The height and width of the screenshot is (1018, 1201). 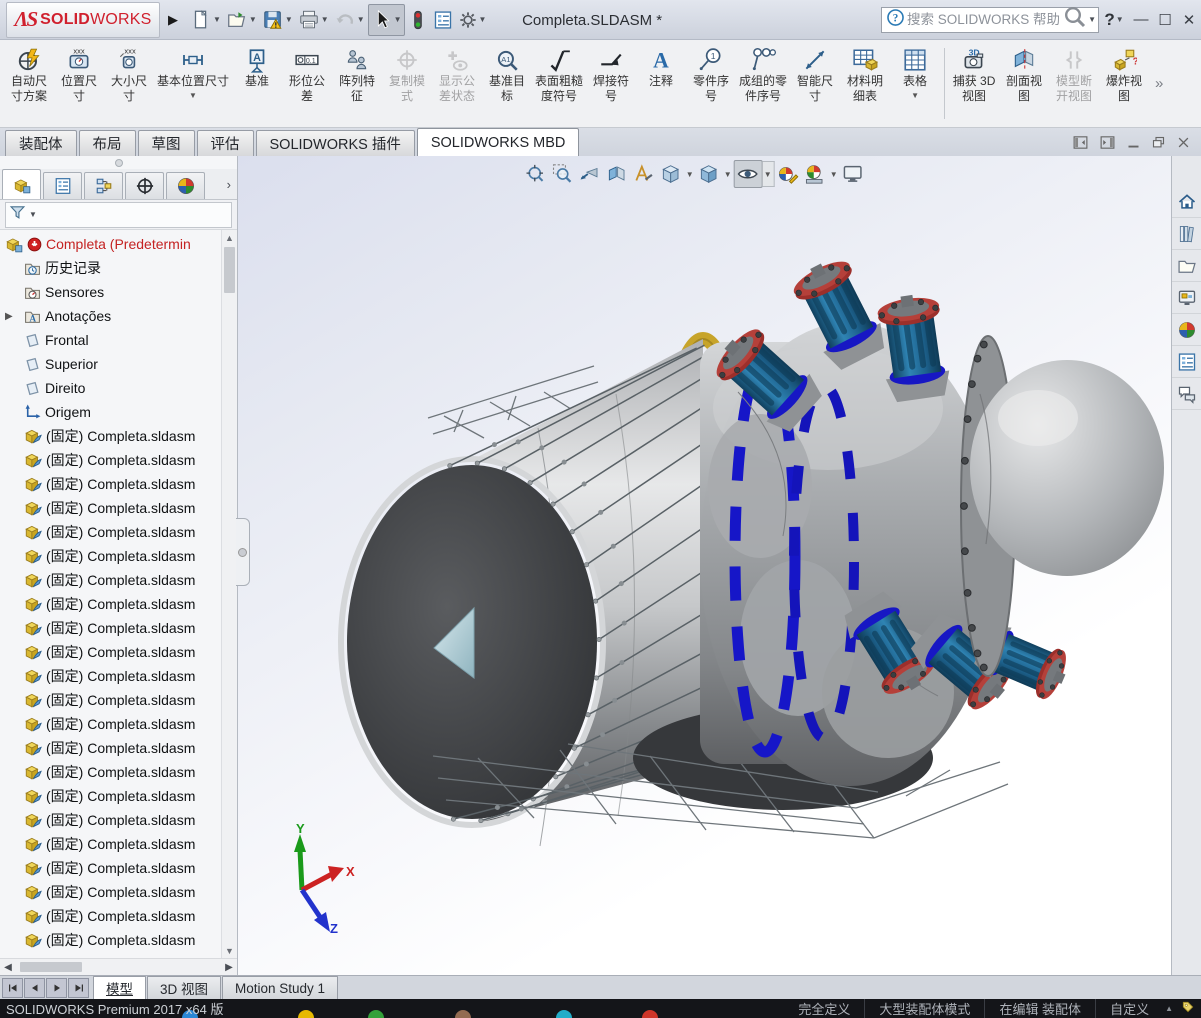 What do you see at coordinates (229, 237) in the screenshot?
I see `scroll-up-arrow: ▲` at bounding box center [229, 237].